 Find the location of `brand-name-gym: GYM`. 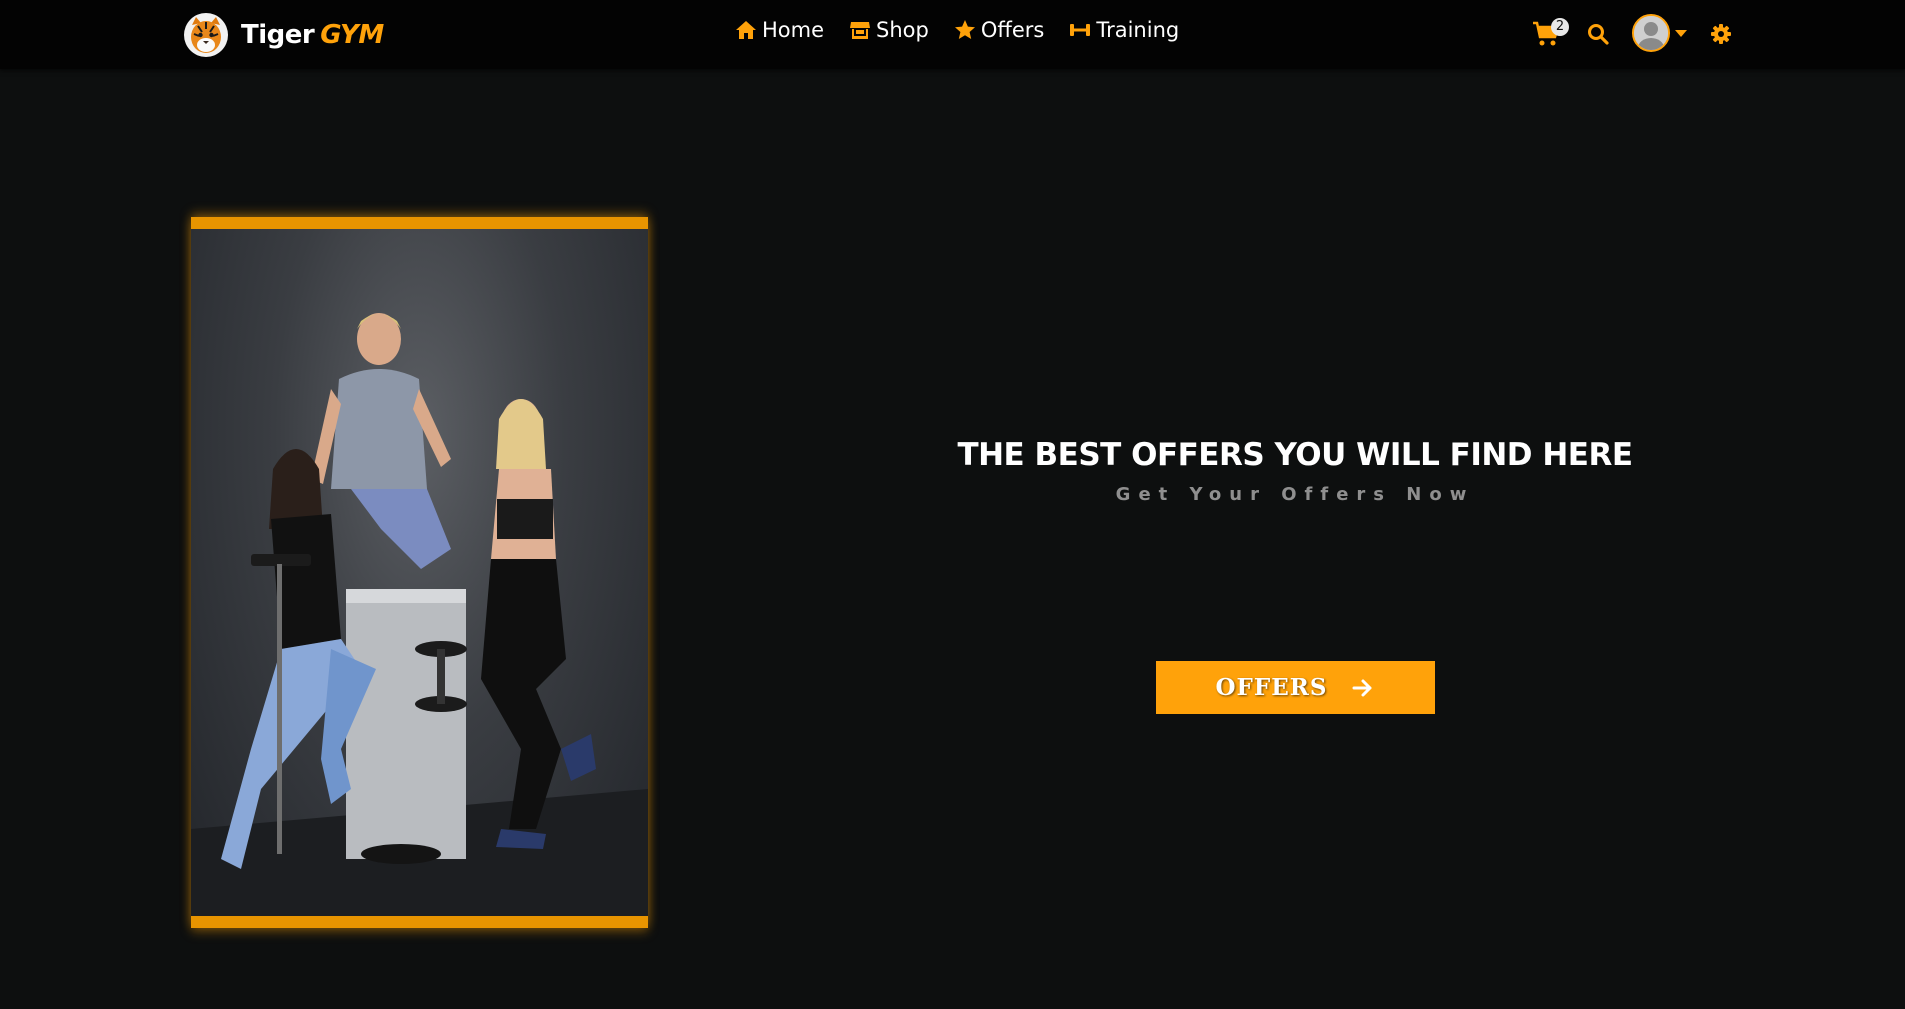

brand-name-gym: GYM is located at coordinates (352, 35).